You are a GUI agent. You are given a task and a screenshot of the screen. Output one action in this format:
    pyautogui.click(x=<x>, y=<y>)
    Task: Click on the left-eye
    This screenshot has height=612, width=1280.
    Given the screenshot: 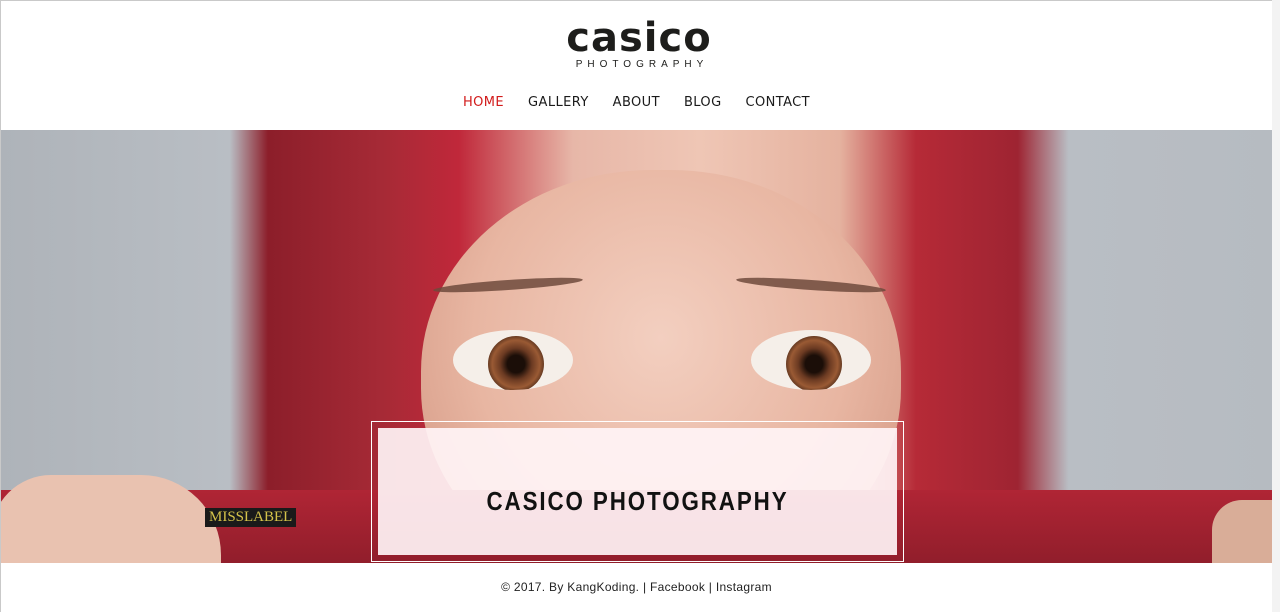 What is the action you would take?
    pyautogui.click(x=513, y=360)
    